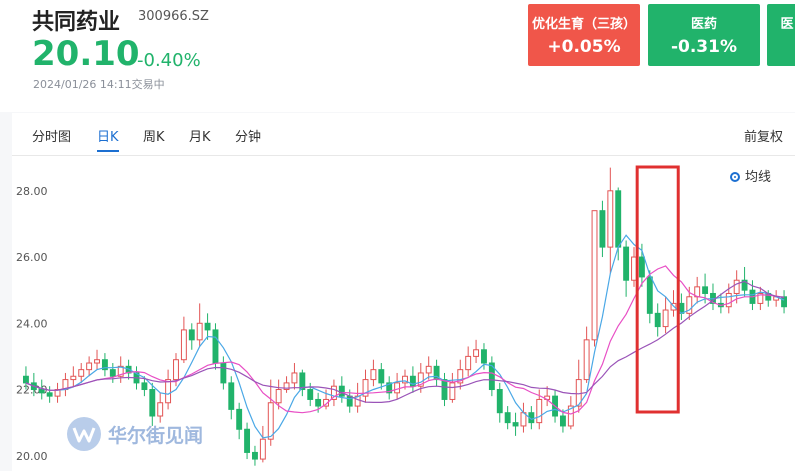 This screenshot has width=795, height=471. I want to click on moving-average-legend: 均线, so click(750, 175).